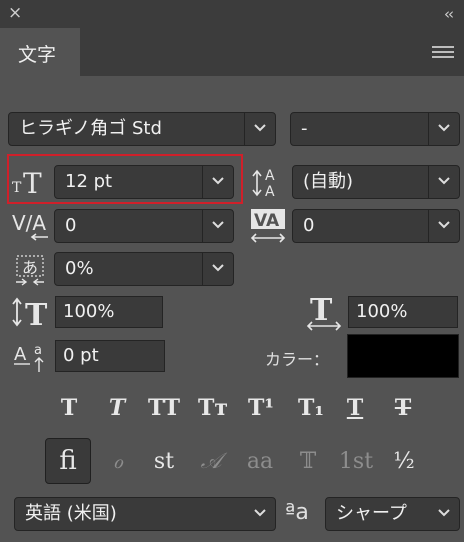 This screenshot has height=542, width=464. What do you see at coordinates (267, 221) in the screenshot?
I see `svg-text: VA` at bounding box center [267, 221].